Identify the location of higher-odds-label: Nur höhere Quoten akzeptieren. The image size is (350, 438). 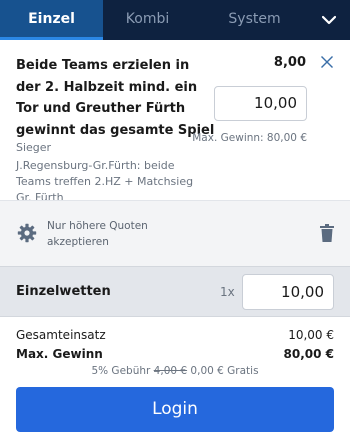
(97, 234).